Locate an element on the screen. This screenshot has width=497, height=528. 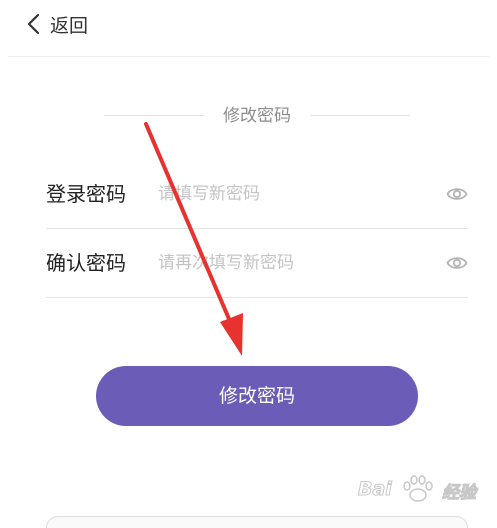
confirm-password-row: 确认密码 is located at coordinates (257, 264).